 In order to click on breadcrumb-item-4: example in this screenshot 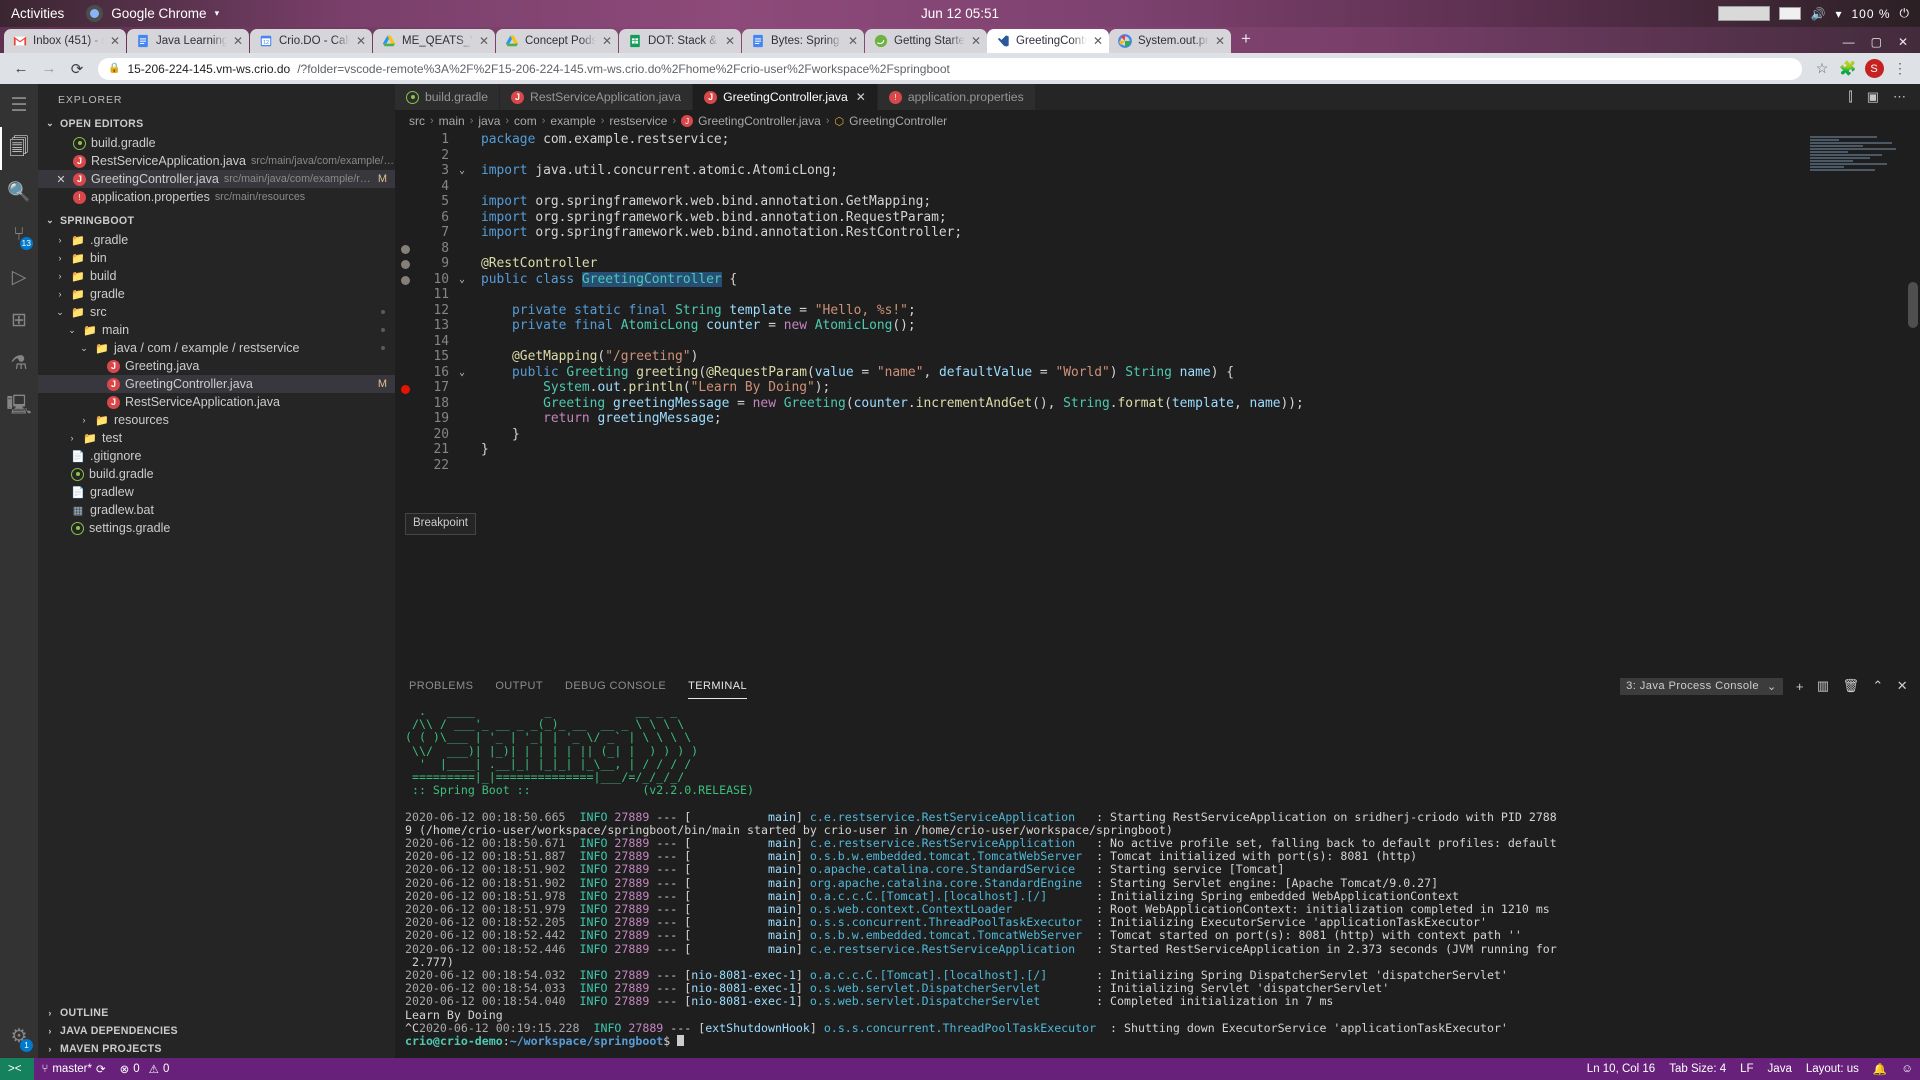, I will do `click(572, 121)`.